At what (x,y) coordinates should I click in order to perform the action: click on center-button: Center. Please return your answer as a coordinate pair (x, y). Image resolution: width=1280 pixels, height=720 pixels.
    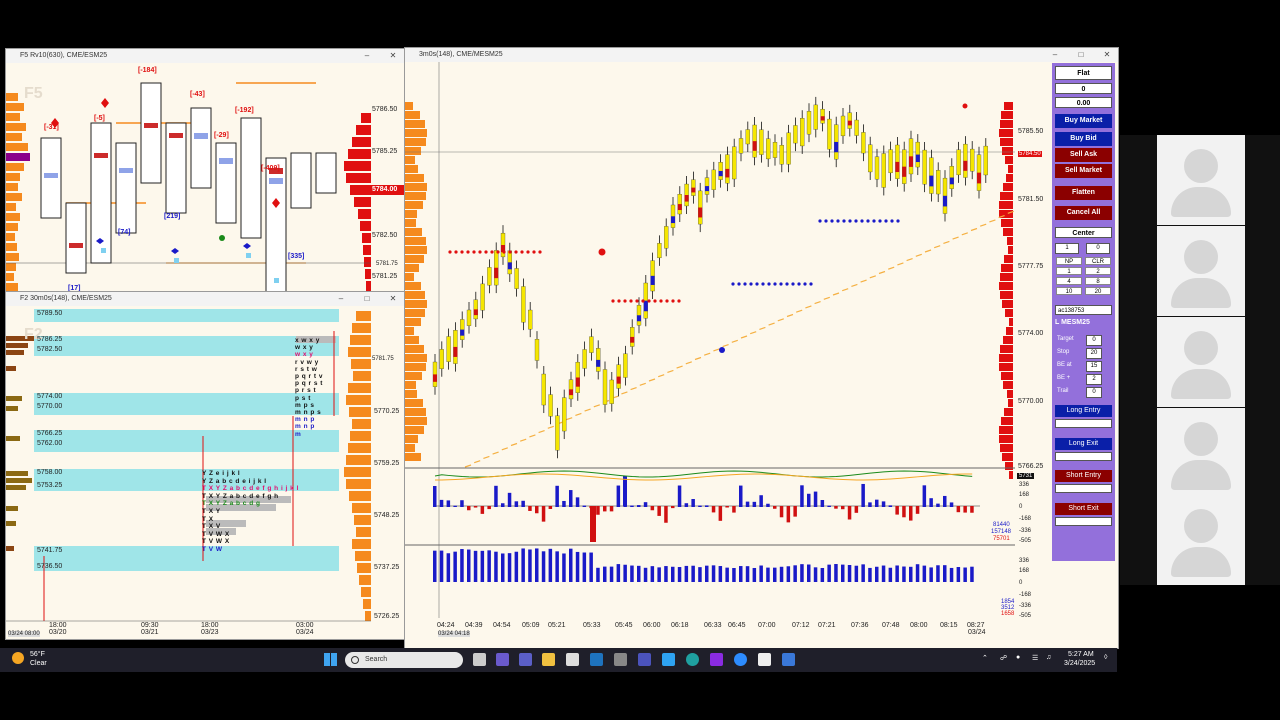
    Looking at the image, I should click on (1083, 232).